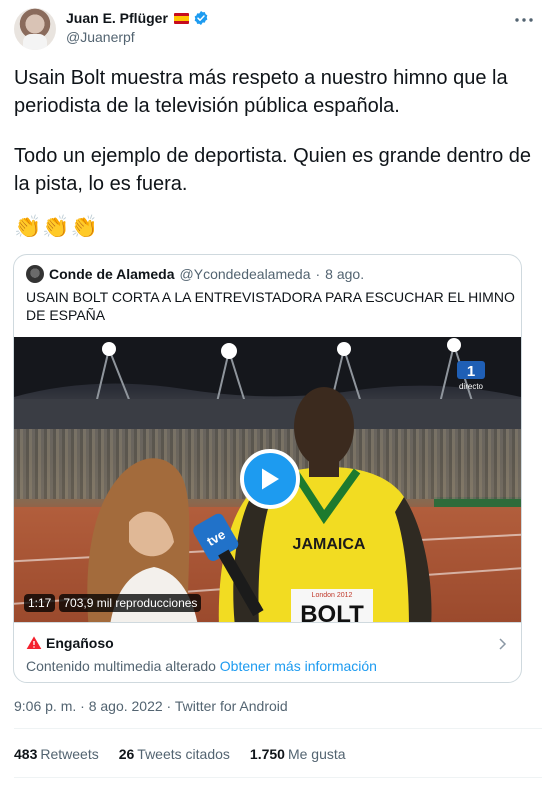  What do you see at coordinates (245, 274) in the screenshot?
I see `quoted-author-handle: @Ycondedealameda` at bounding box center [245, 274].